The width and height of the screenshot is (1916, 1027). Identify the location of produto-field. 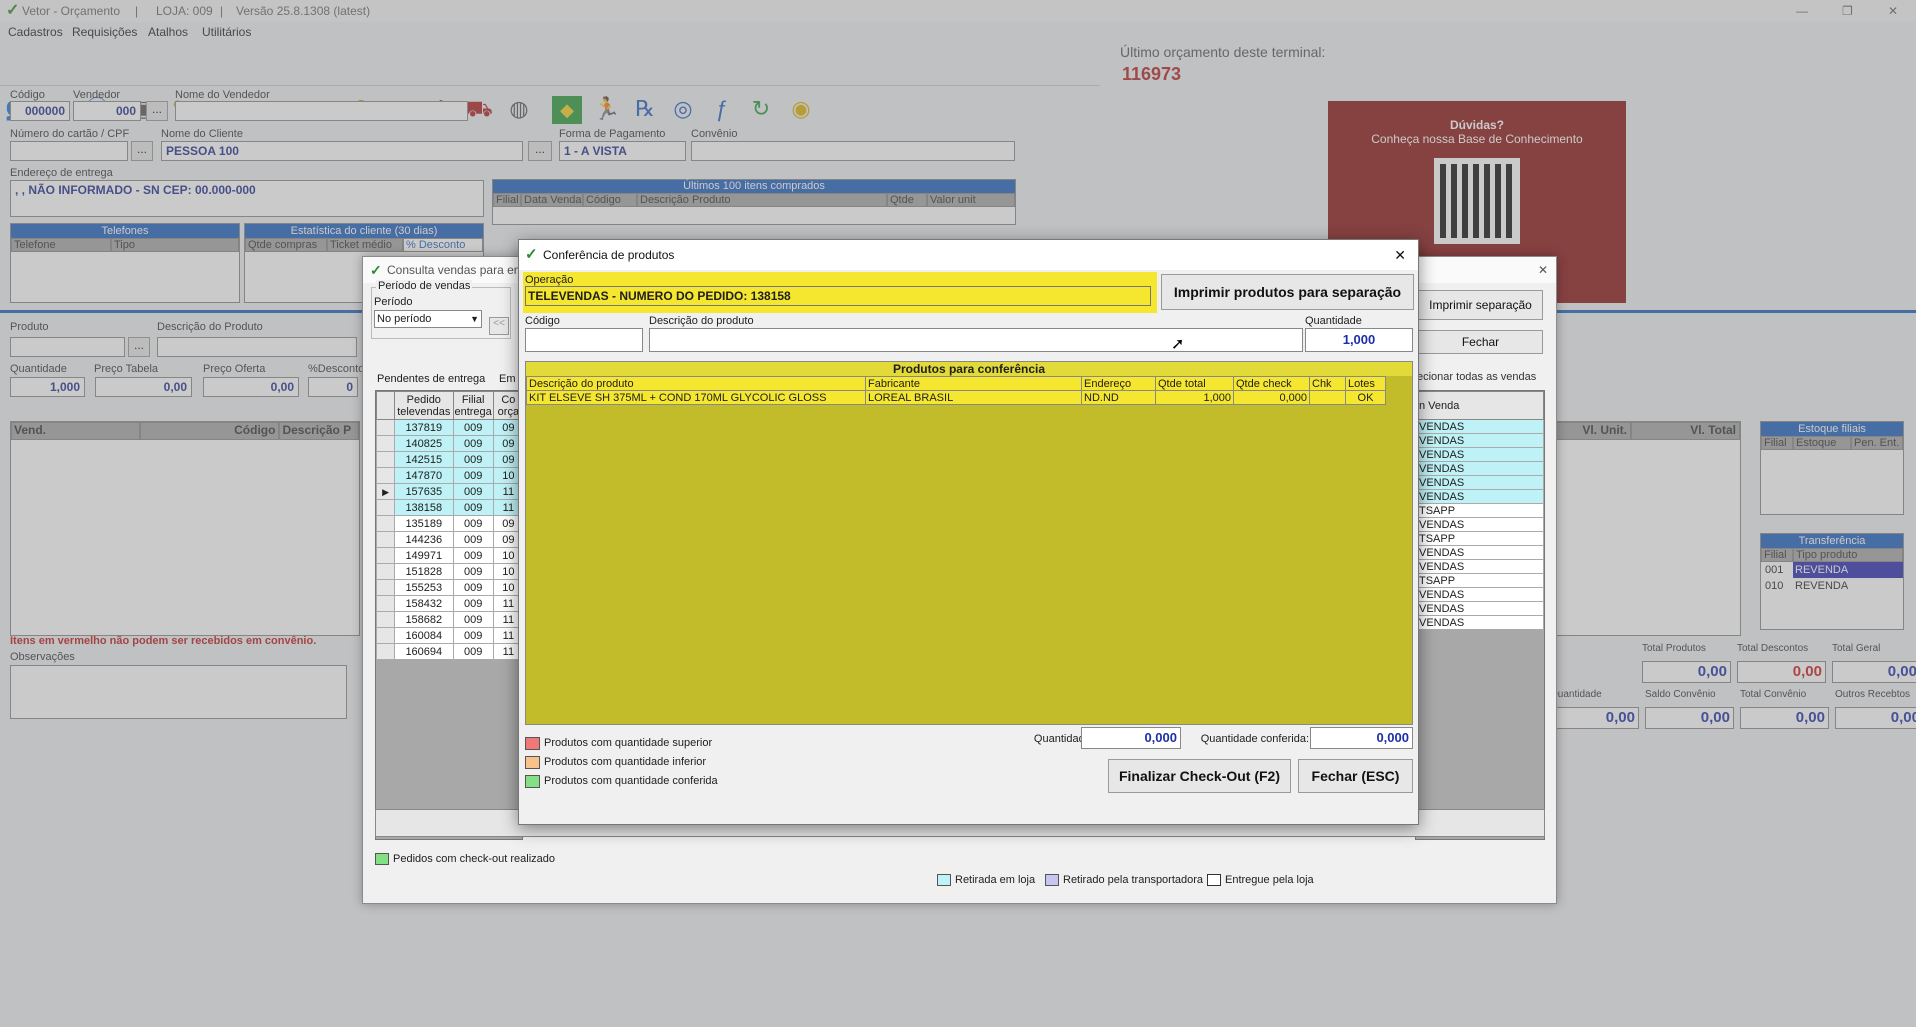
(67, 347).